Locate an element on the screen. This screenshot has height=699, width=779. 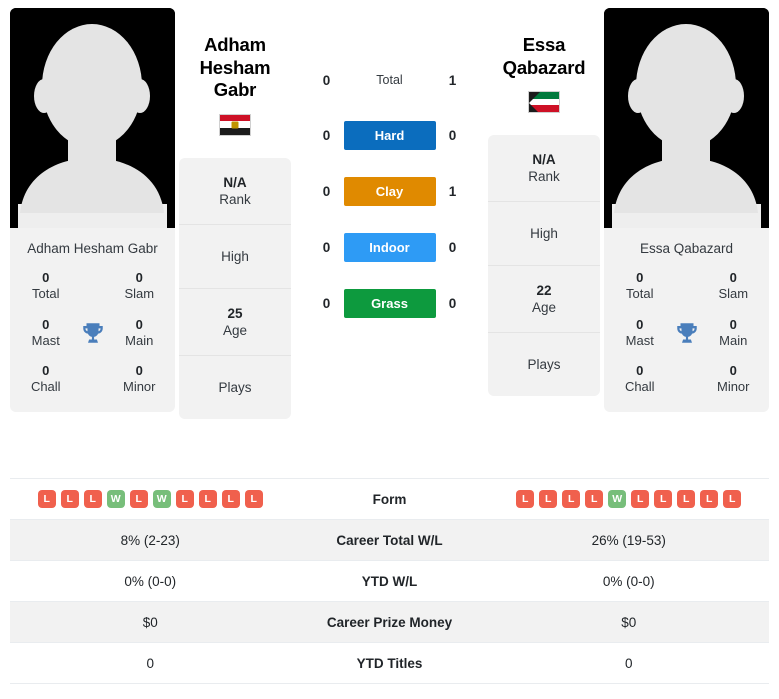
left-age-value: 25 is located at coordinates (235, 313).